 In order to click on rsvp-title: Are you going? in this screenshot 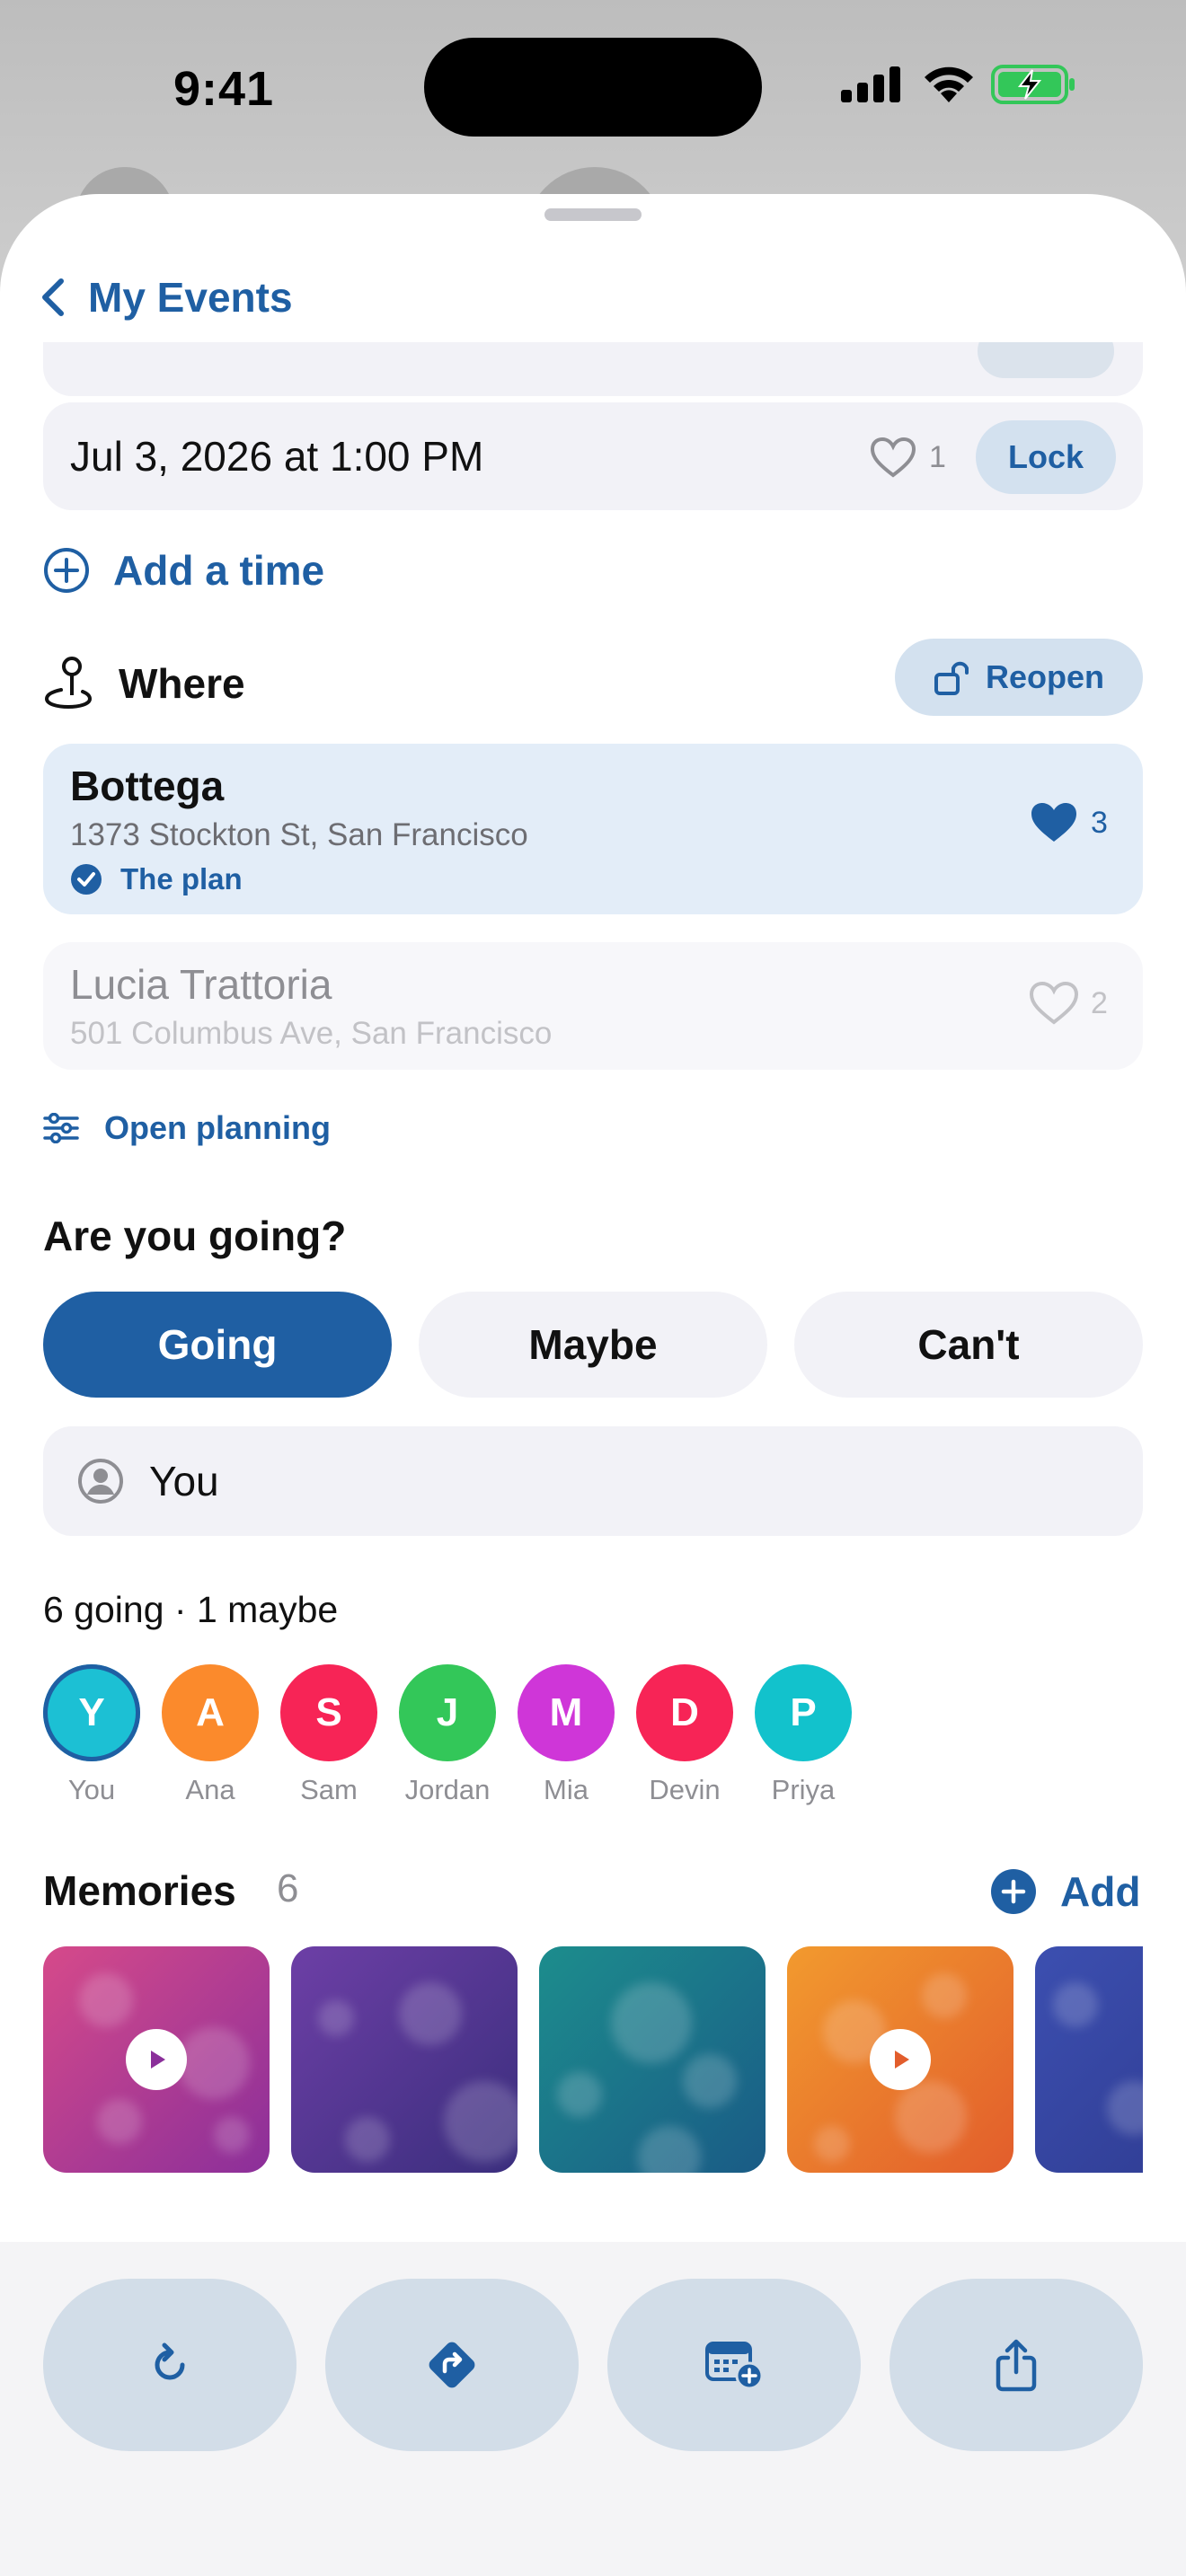, I will do `click(195, 1236)`.